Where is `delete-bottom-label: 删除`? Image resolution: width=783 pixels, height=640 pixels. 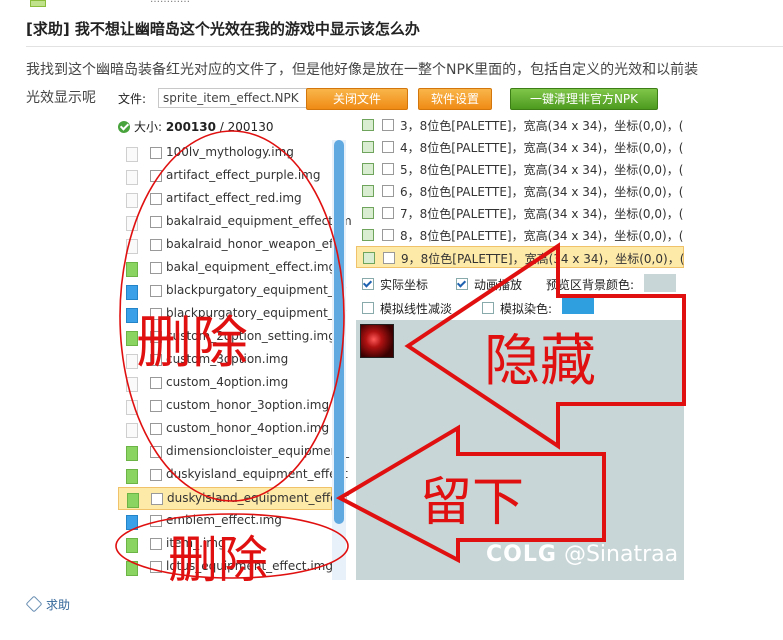 delete-bottom-label: 删除 is located at coordinates (218, 560).